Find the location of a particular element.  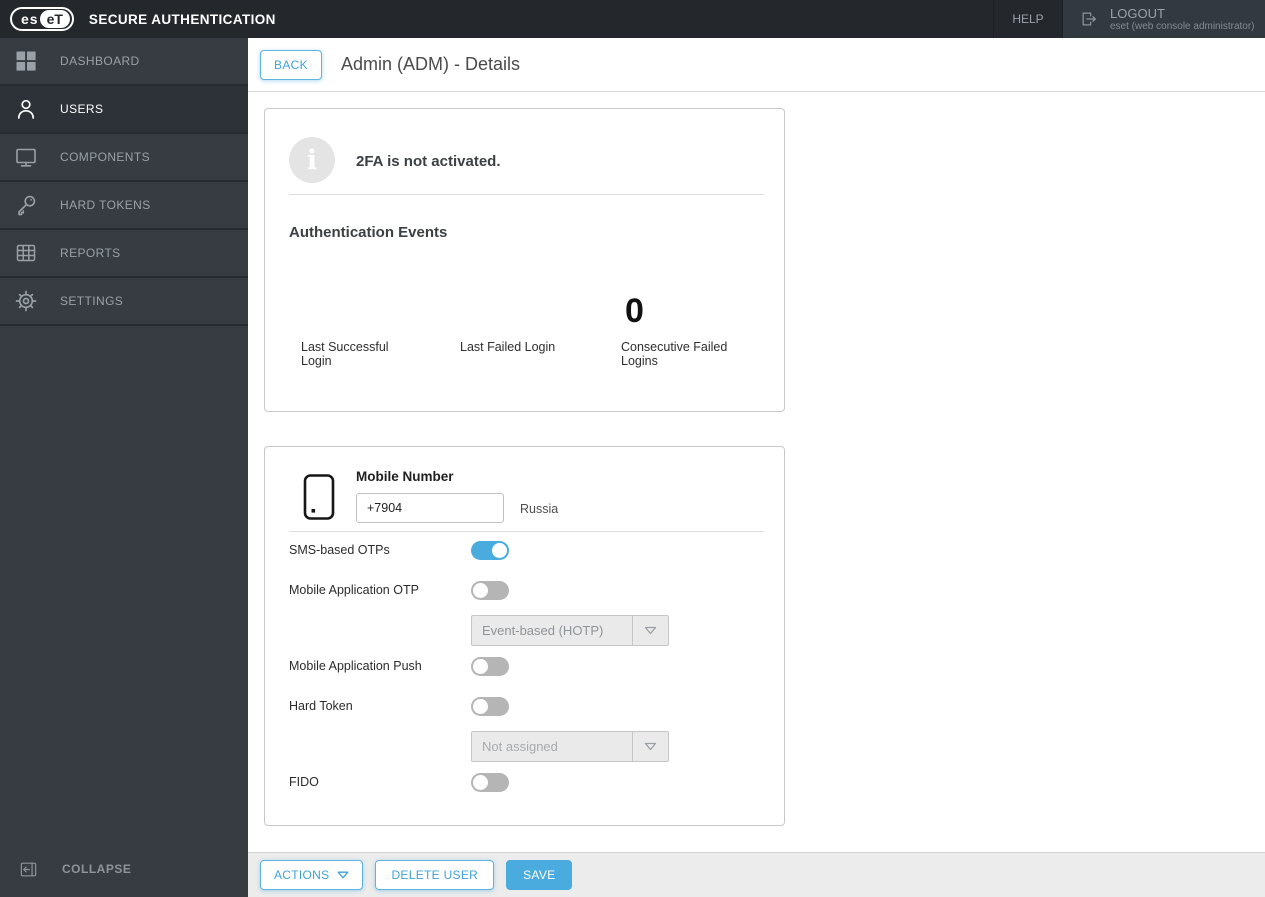

sidebar-item-hard-tokens: HARD TOKENS is located at coordinates (124, 206).